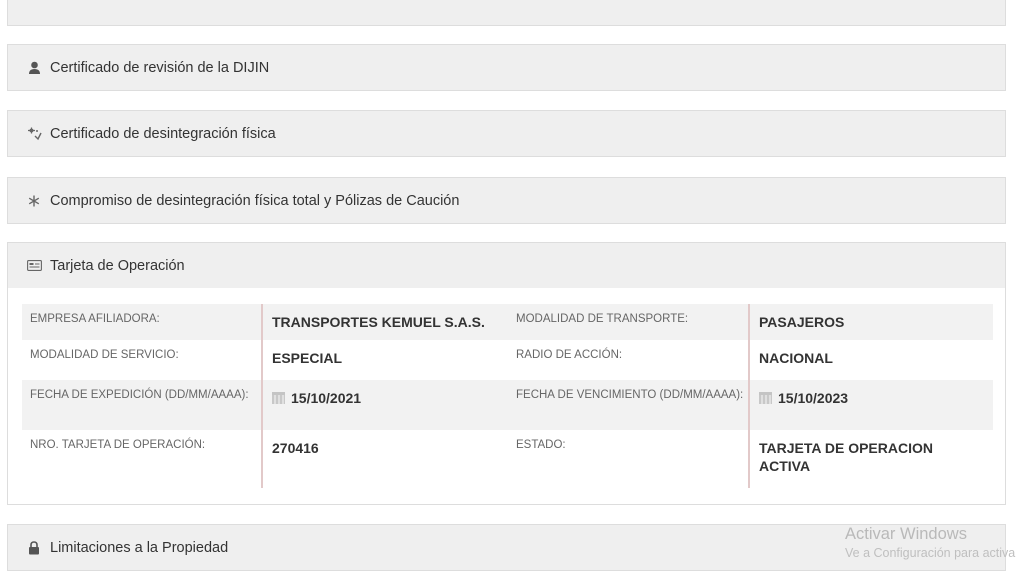 This screenshot has width=1034, height=573. Describe the element at coordinates (541, 445) in the screenshot. I see `estado-label: ESTADO:` at that location.